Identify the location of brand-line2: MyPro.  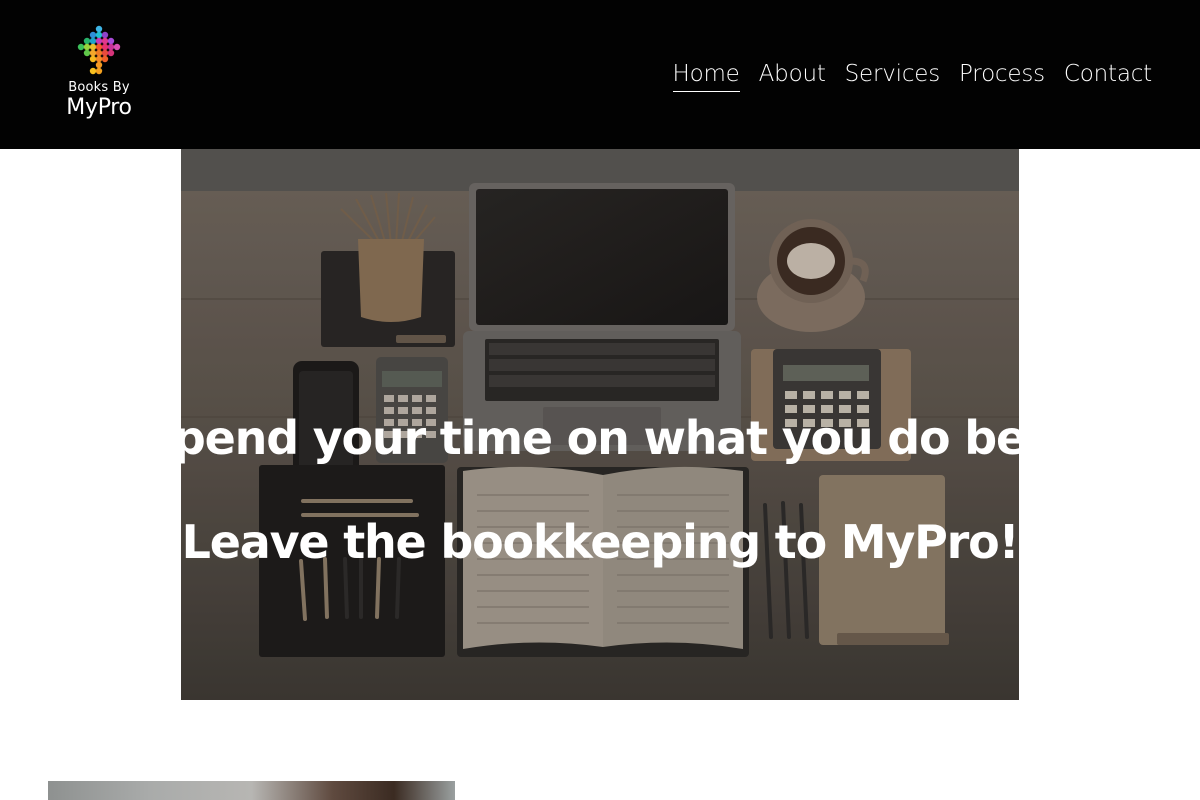
(99, 107).